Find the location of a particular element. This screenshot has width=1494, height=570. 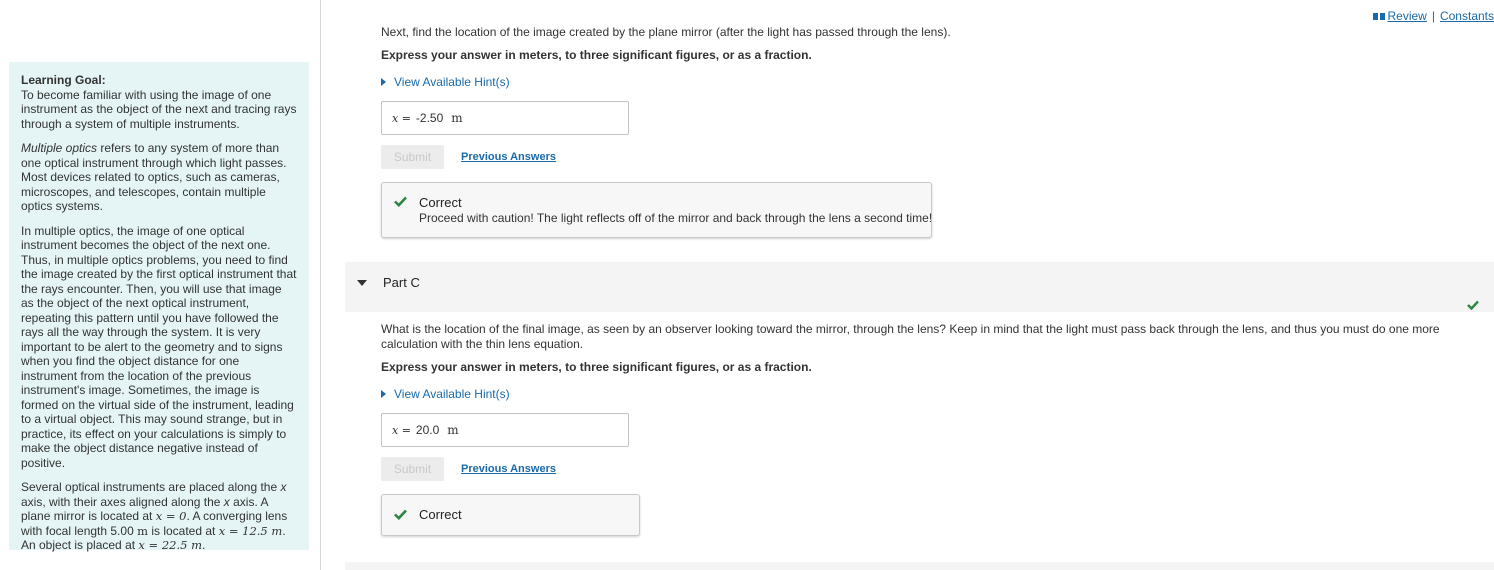

object-position: x = 22.5 m is located at coordinates (170, 545).